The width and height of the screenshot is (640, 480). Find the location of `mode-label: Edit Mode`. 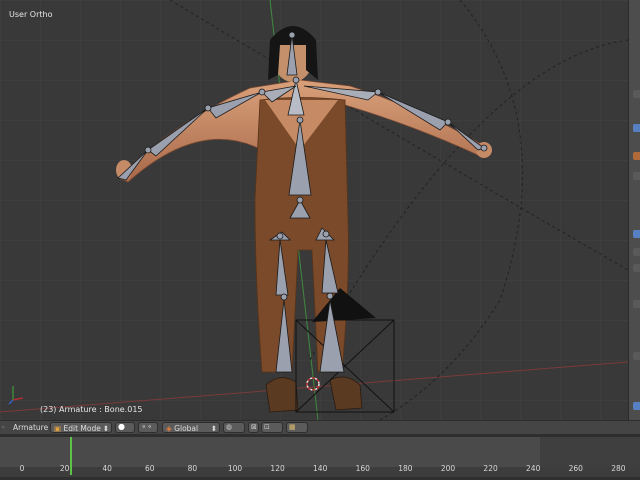

mode-label: Edit Mode is located at coordinates (82, 428).